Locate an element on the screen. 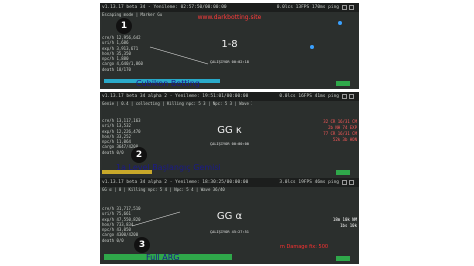 Image resolution: width=474 pixels, height=266 pixels. reward-line: 18m 10k NM is located at coordinates (344, 219).